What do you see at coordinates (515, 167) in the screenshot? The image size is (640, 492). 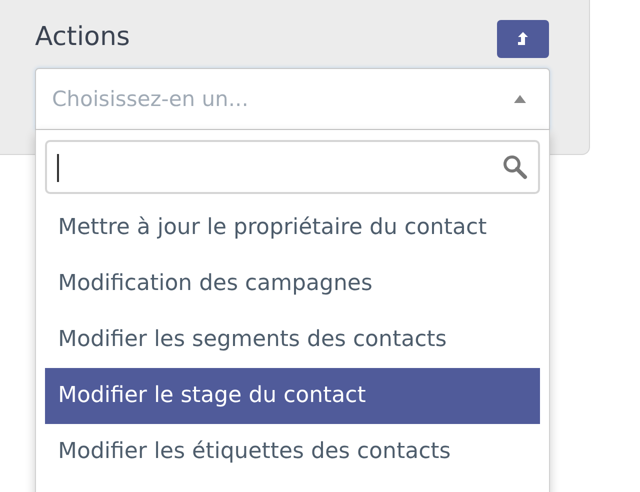 I see `search-icon` at bounding box center [515, 167].